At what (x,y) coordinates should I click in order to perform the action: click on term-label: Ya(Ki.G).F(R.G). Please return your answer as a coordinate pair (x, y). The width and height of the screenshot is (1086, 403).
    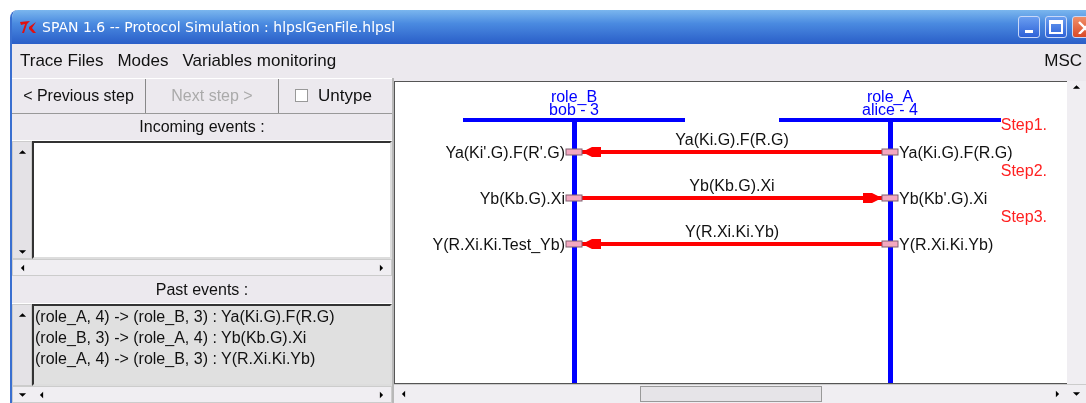
    Looking at the image, I should click on (956, 152).